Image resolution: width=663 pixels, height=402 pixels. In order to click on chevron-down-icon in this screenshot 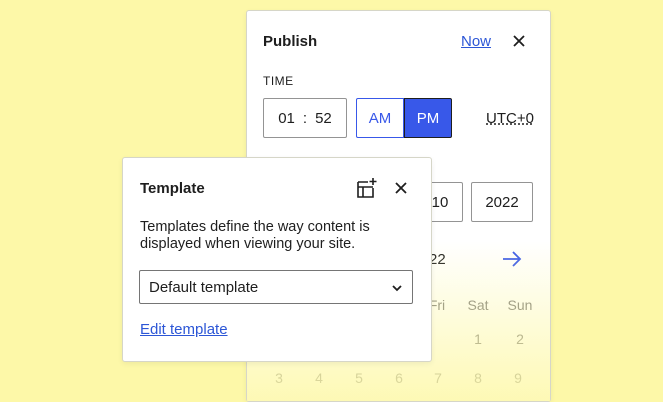, I will do `click(397, 290)`.